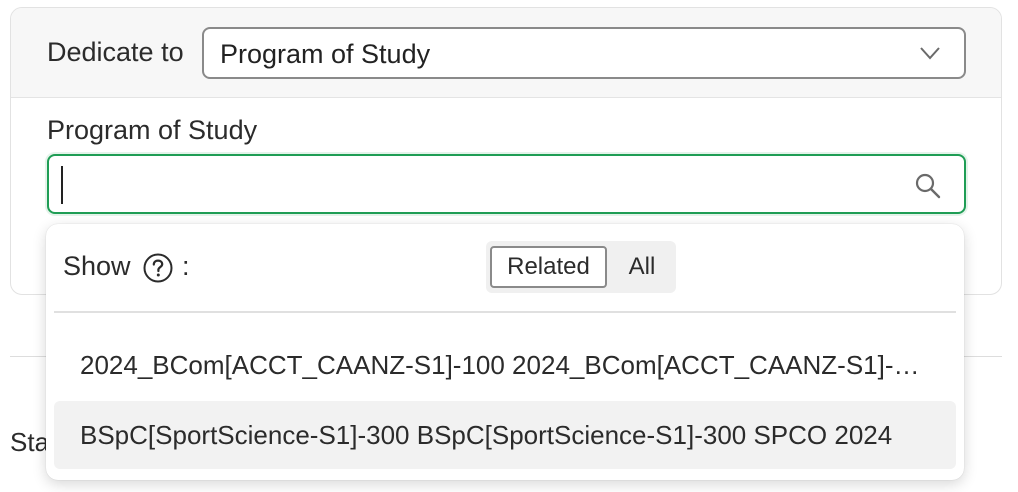 The height and width of the screenshot is (492, 1018). Describe the element at coordinates (548, 267) in the screenshot. I see `toggle-related-button: Related` at that location.